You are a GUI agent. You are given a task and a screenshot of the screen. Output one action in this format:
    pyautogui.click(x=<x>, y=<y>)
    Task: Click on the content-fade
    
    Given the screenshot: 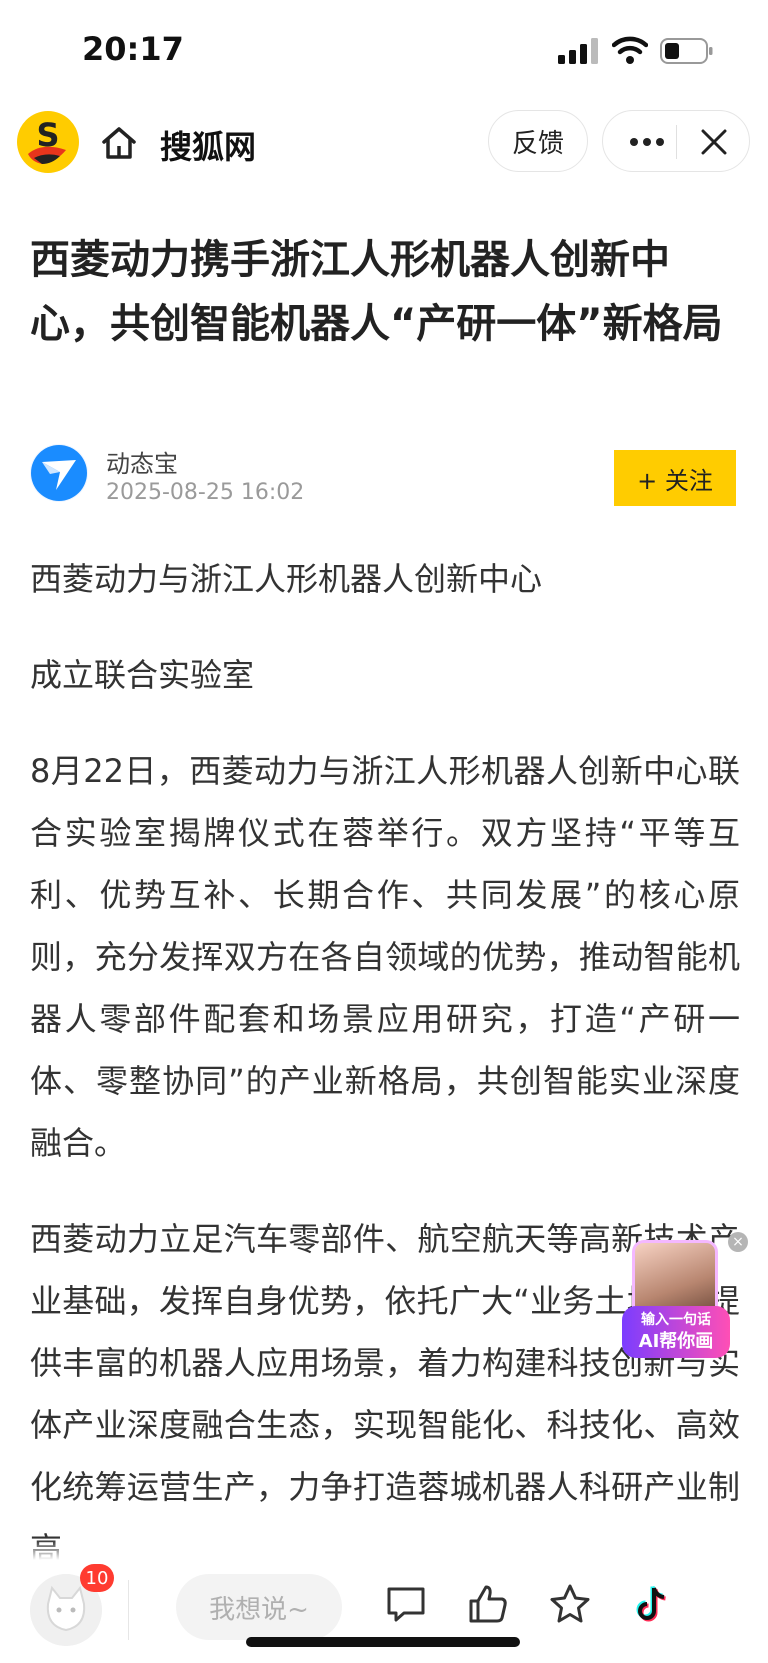 What is the action you would take?
    pyautogui.click(x=384, y=1550)
    